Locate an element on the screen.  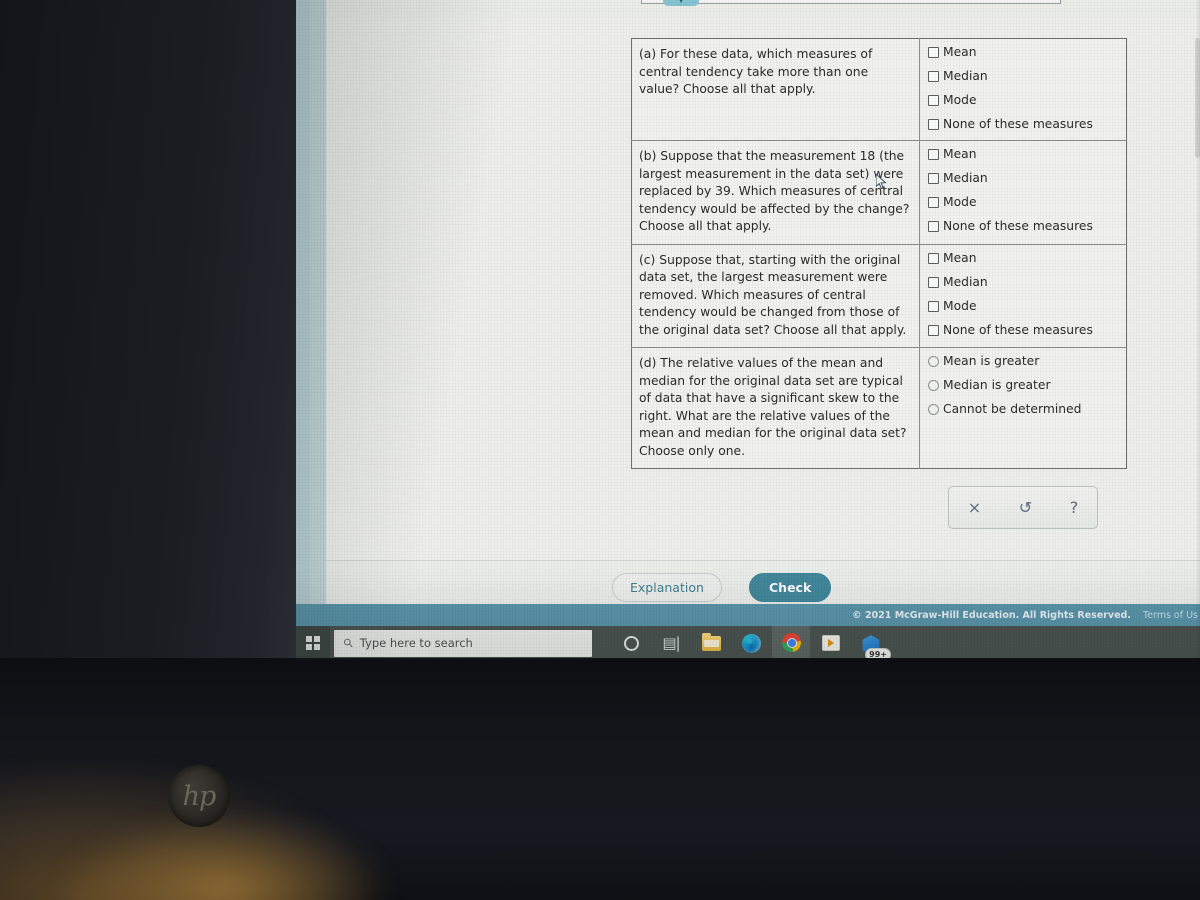
search-icon: ⚲ is located at coordinates (348, 643).